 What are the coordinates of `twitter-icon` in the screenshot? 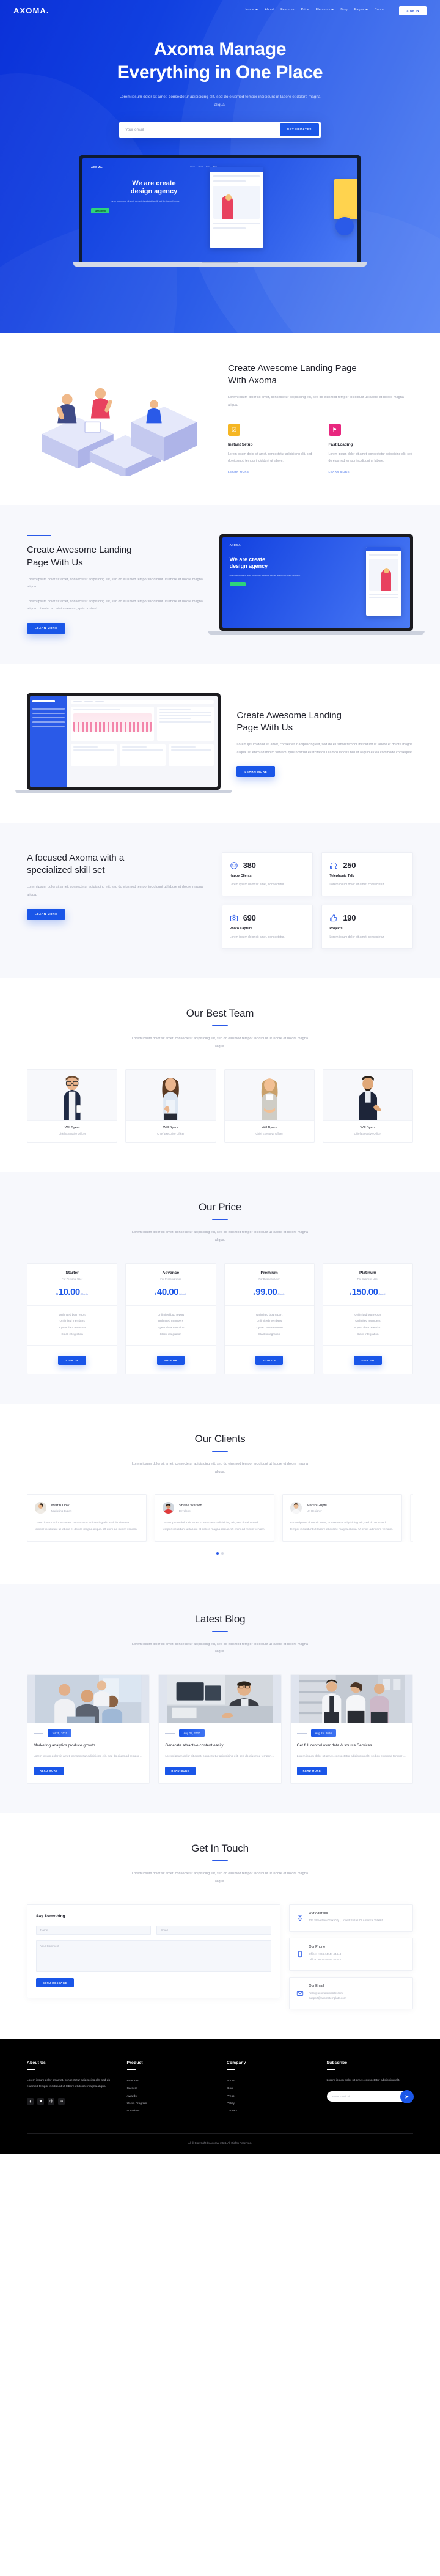 It's located at (41, 2101).